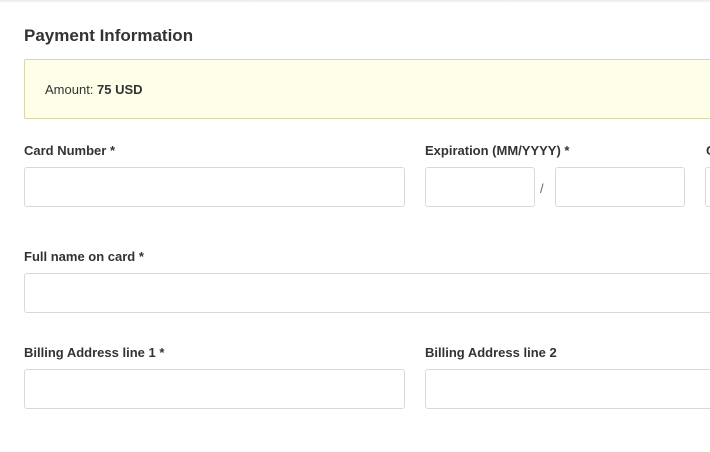 The height and width of the screenshot is (452, 710). What do you see at coordinates (707, 187) in the screenshot?
I see `cvc-input` at bounding box center [707, 187].